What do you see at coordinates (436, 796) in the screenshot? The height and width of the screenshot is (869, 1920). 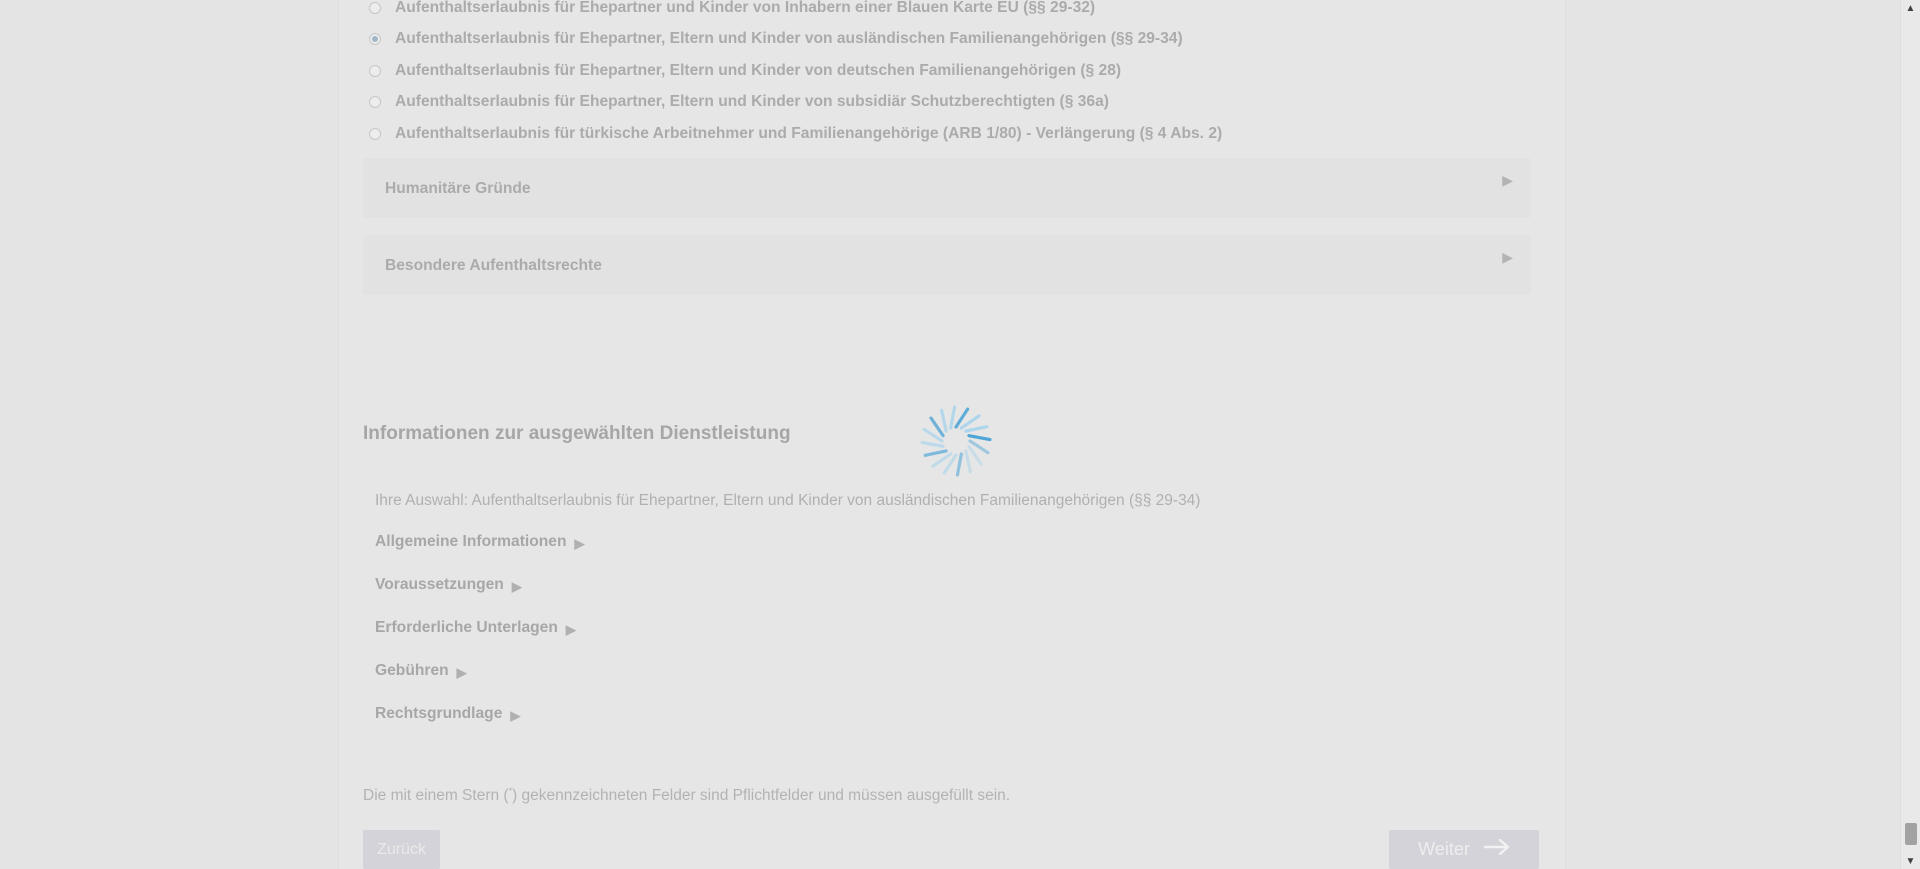 I see `note-text-start: Die mit einem Stern (` at bounding box center [436, 796].